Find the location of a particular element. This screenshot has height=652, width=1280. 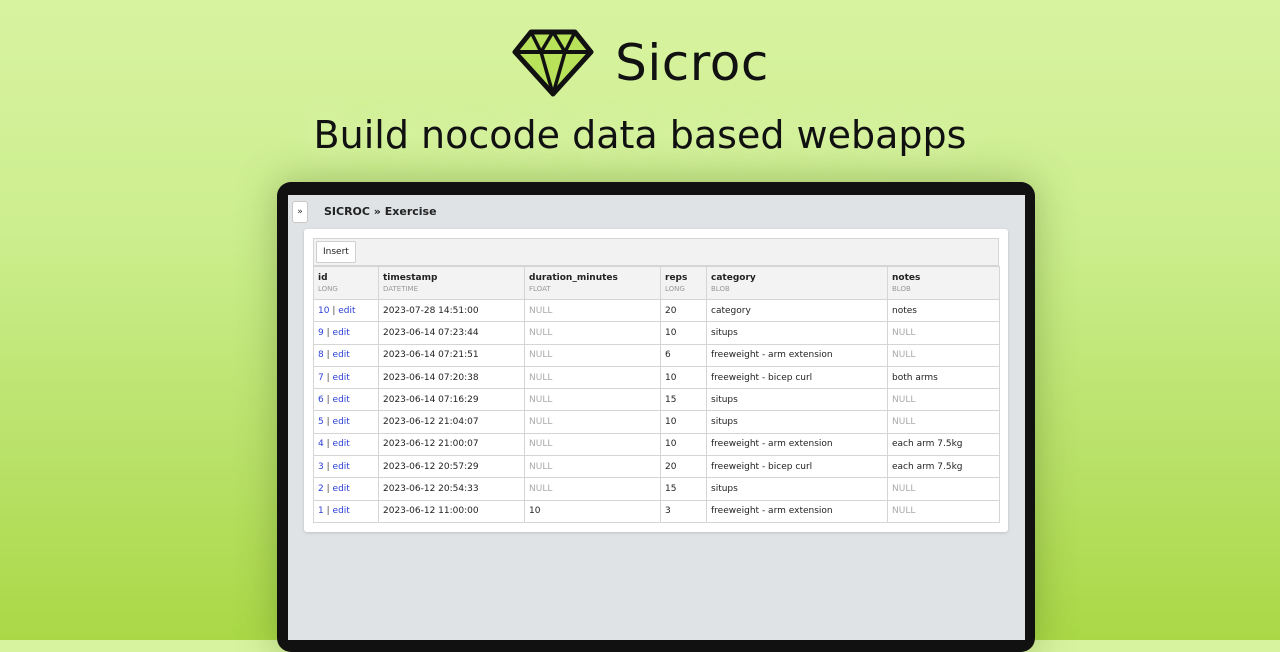

row-id-link: 10 is located at coordinates (323, 311).